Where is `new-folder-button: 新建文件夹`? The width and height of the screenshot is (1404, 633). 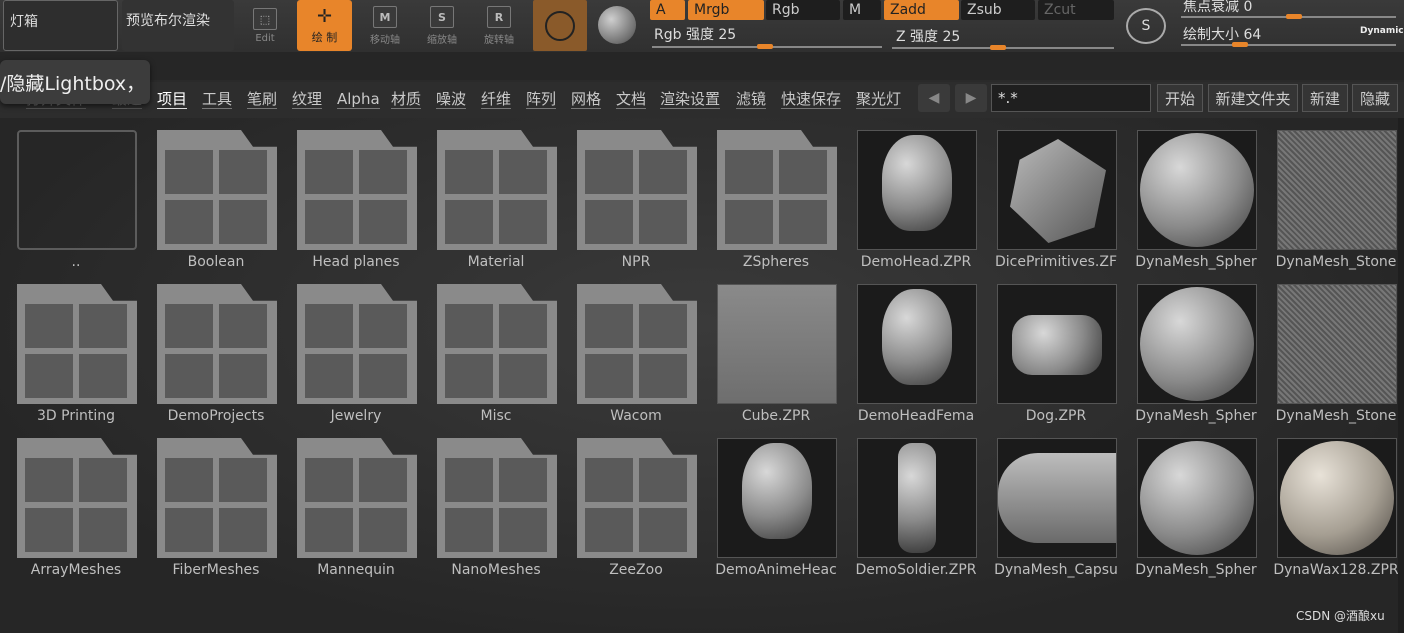
new-folder-button: 新建文件夹 is located at coordinates (1253, 98).